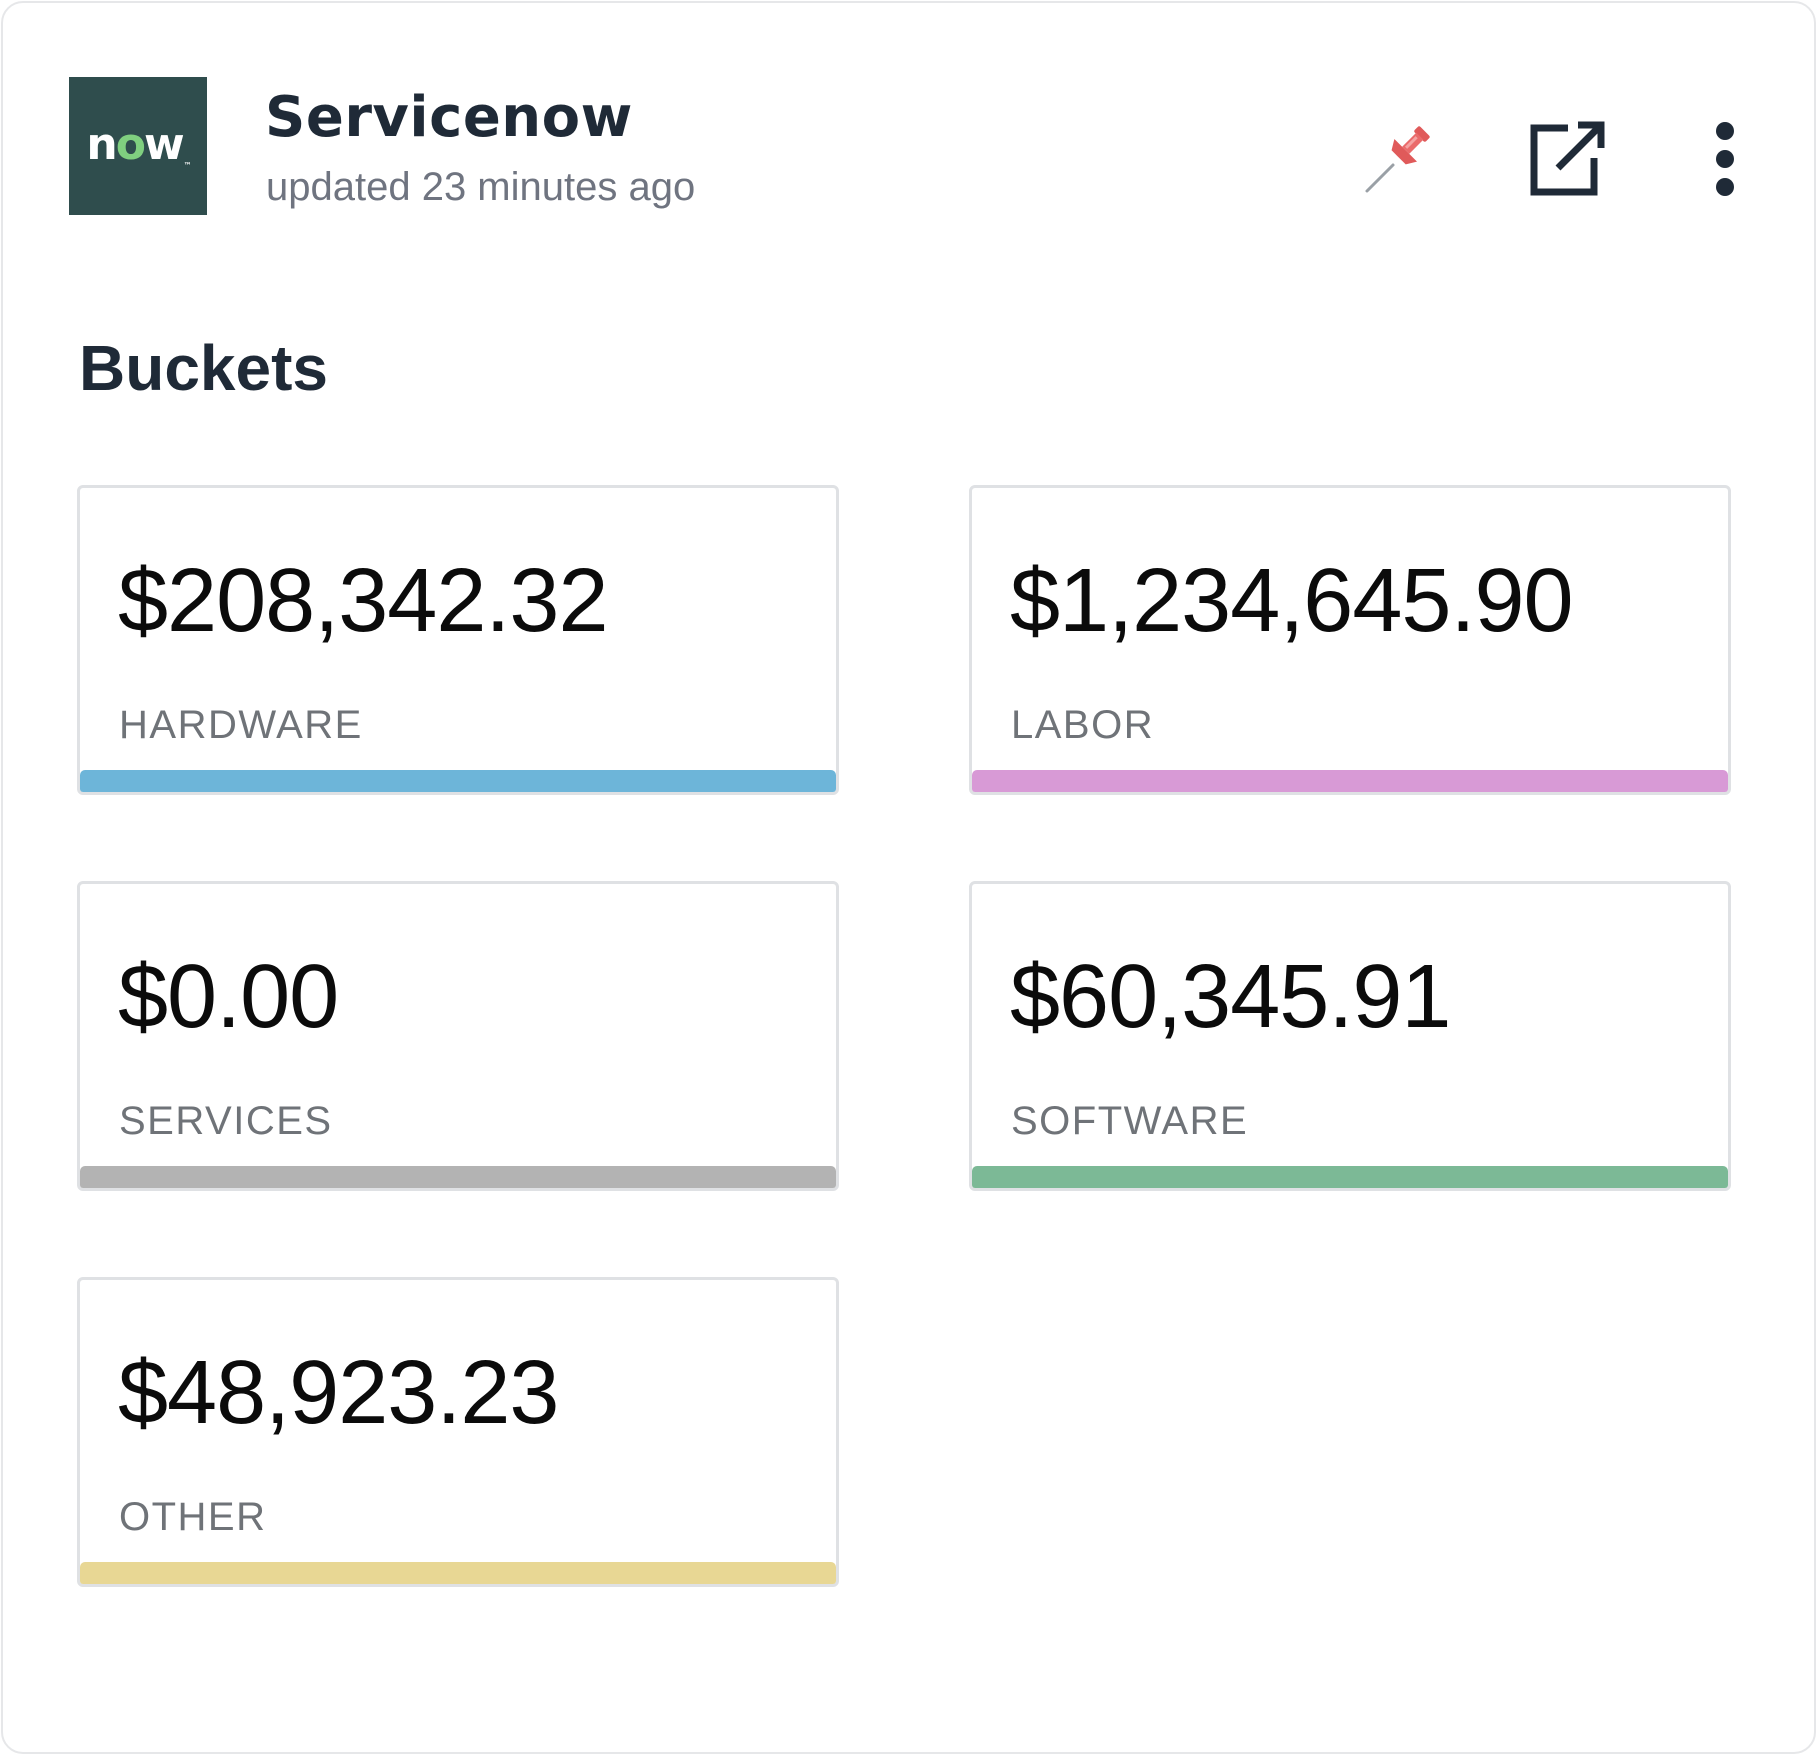 This screenshot has height=1755, width=1817. What do you see at coordinates (203, 368) in the screenshot?
I see `section-title: Buckets` at bounding box center [203, 368].